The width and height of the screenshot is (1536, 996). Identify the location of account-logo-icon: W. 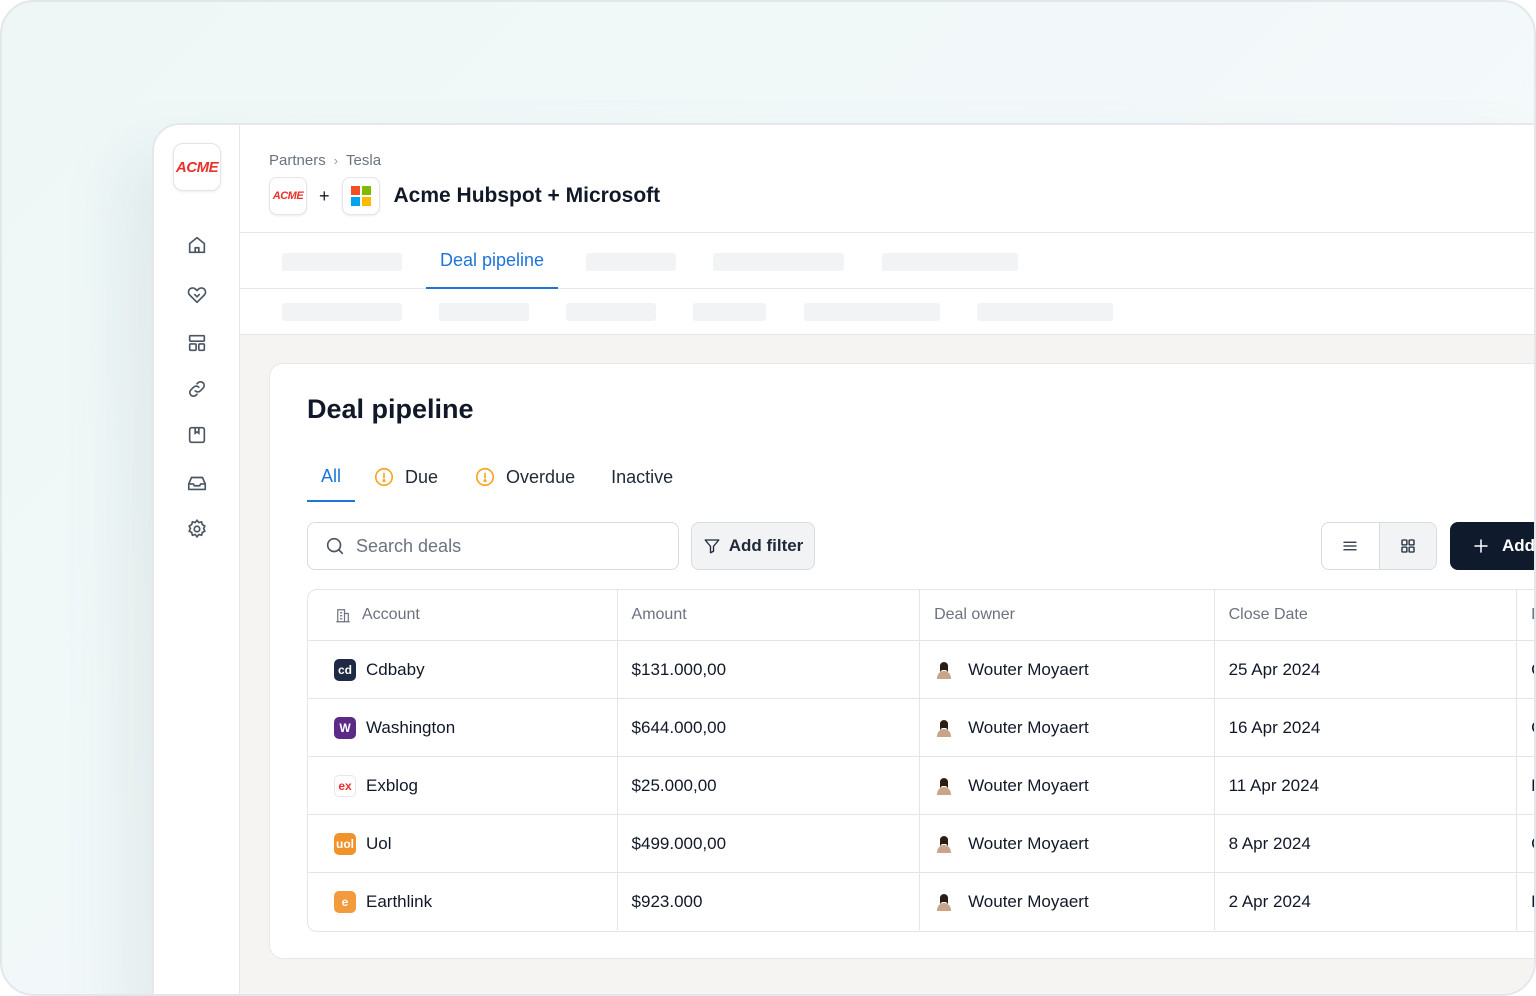
(345, 727).